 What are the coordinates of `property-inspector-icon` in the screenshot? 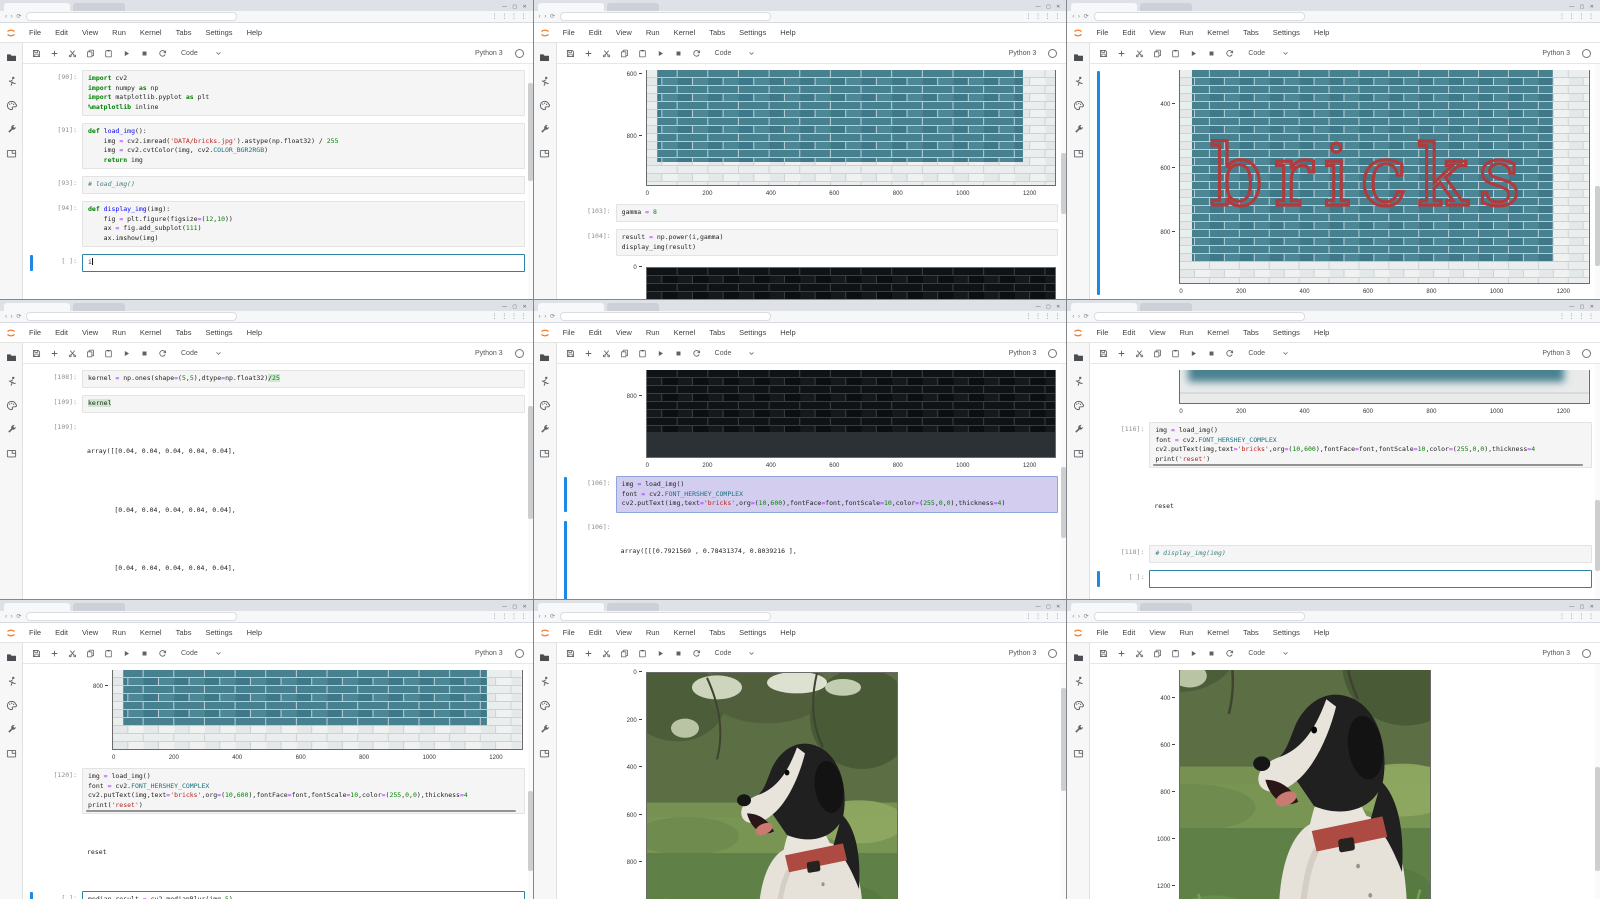 It's located at (11, 729).